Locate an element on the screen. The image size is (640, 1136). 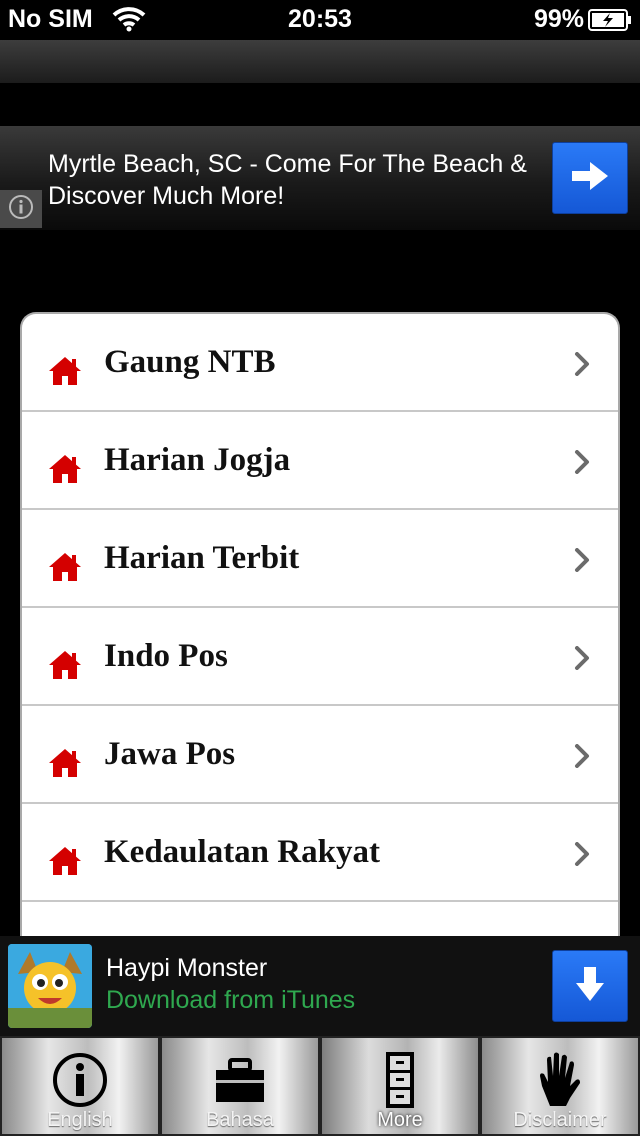
list-item: Kedaulatan Rakyat is located at coordinates (320, 853).